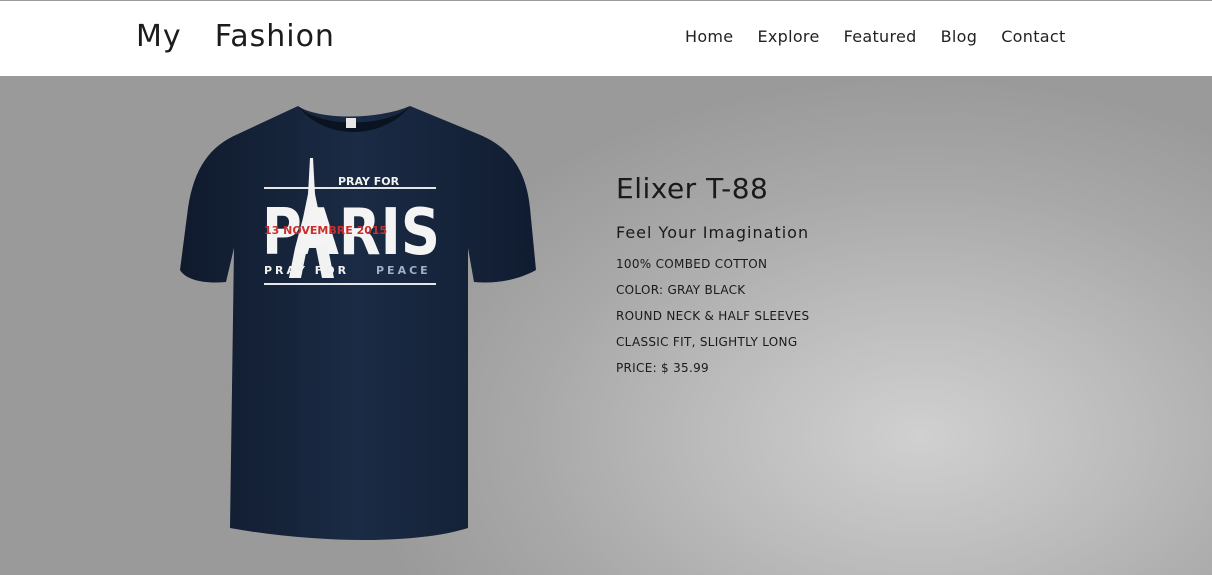 This screenshot has height=575, width=1212. What do you see at coordinates (788, 36) in the screenshot?
I see `nav-item-explore: Explore` at bounding box center [788, 36].